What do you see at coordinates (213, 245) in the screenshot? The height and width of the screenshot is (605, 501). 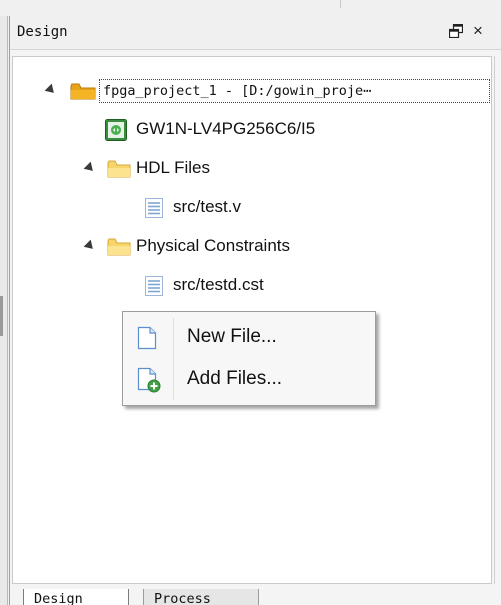 I see `physical-constraints-label: Physical Constraints` at bounding box center [213, 245].